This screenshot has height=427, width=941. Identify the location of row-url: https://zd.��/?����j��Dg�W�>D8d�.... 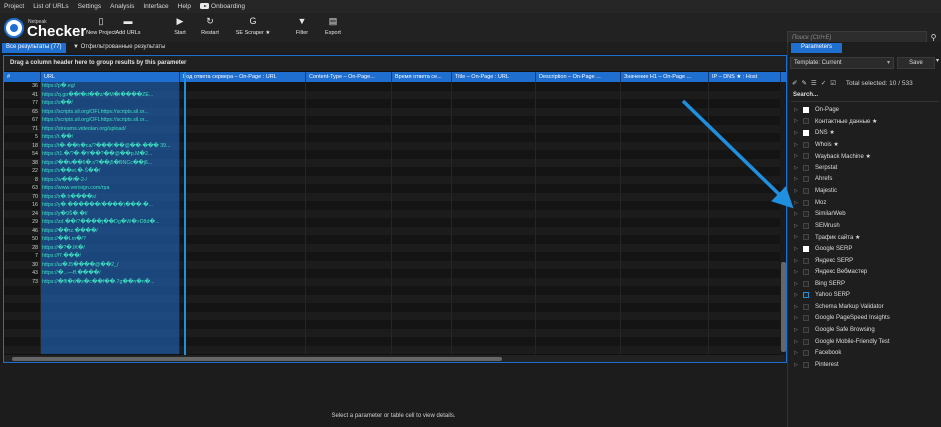
(110, 222).